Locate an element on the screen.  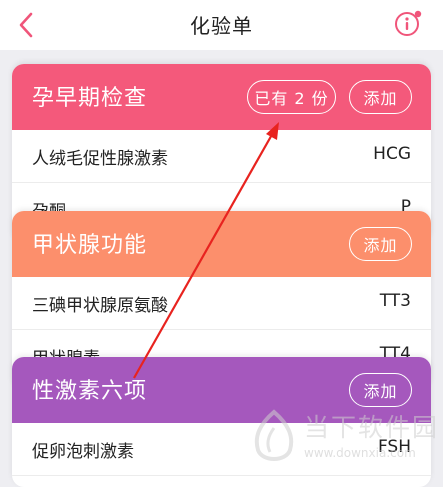
watermark: 当下软件园 www.downxia.com is located at coordinates (343, 438).